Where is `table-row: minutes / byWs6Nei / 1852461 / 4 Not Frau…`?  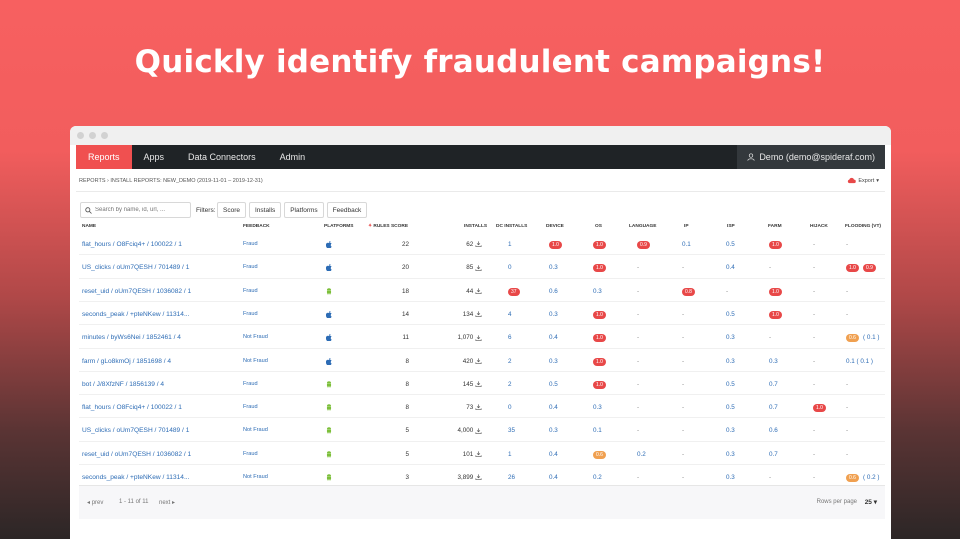
table-row: minutes / byWs6Nei / 1852461 / 4 Not Frau… is located at coordinates (480, 337).